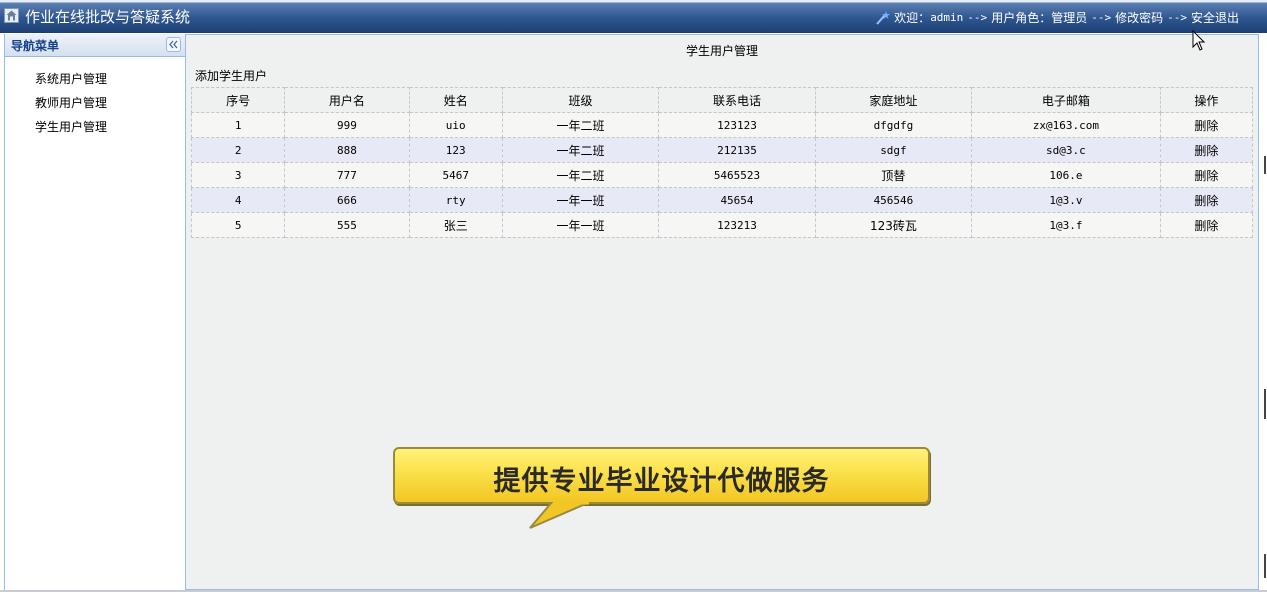 Image resolution: width=1267 pixels, height=592 pixels. What do you see at coordinates (893, 100) in the screenshot?
I see `column-header: 家庭地址` at bounding box center [893, 100].